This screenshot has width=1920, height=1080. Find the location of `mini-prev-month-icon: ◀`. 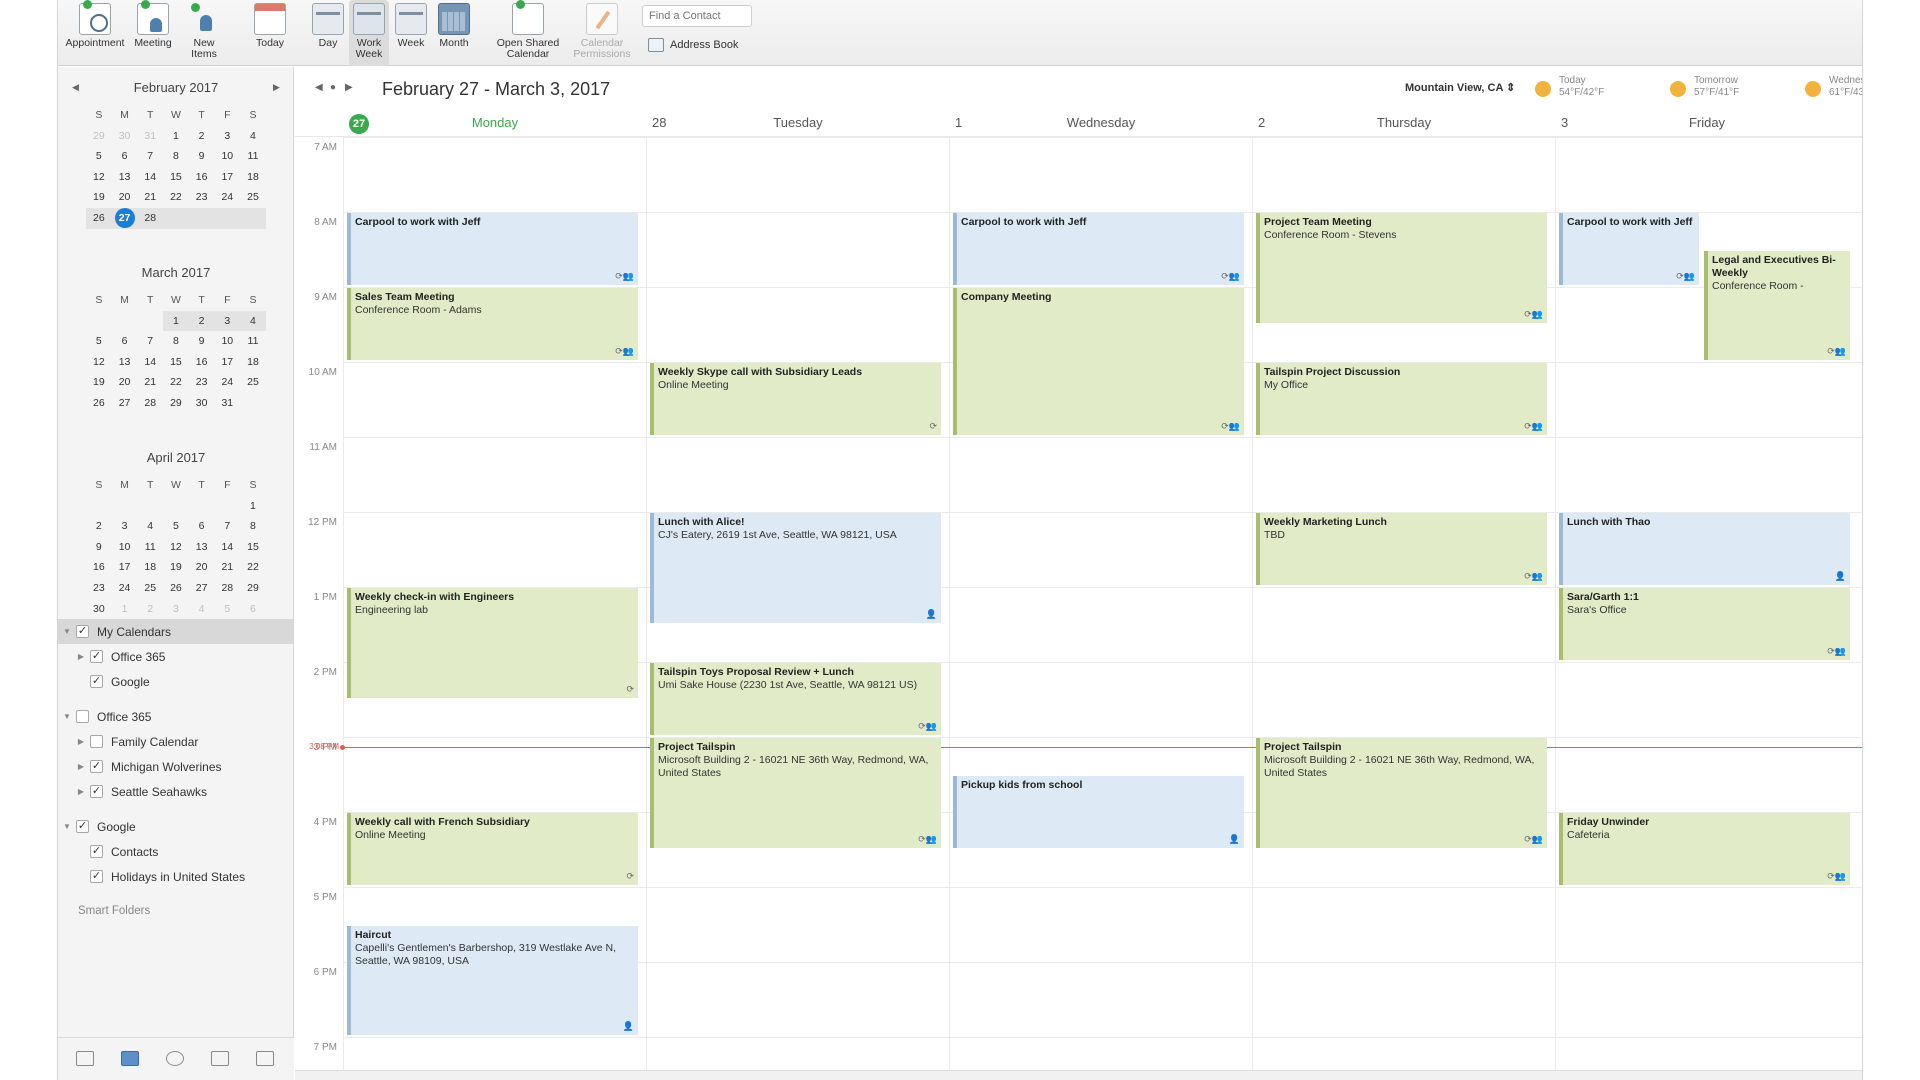

mini-prev-month-icon: ◀ is located at coordinates (75, 87).